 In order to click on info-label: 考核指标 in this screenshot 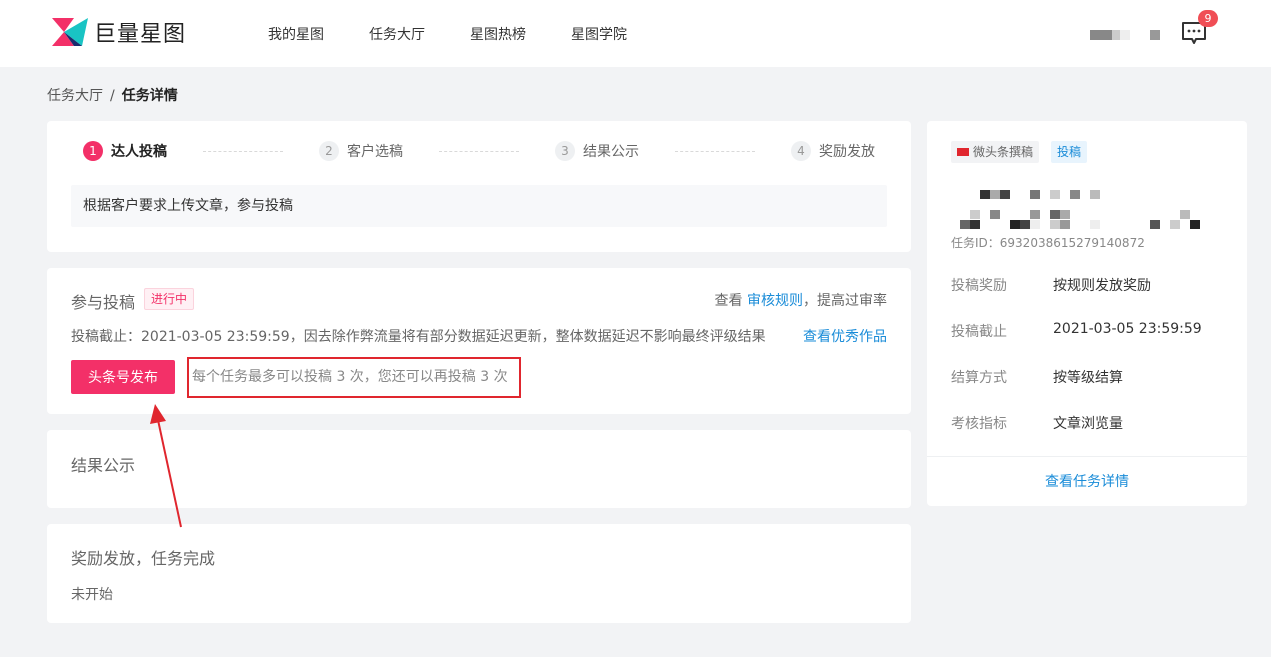, I will do `click(979, 424)`.